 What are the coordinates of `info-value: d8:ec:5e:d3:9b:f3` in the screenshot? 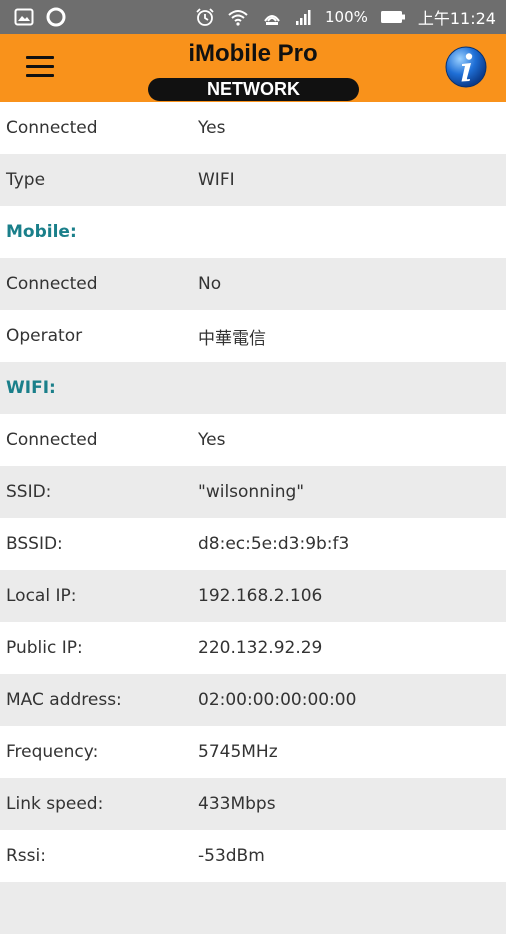 It's located at (274, 544).